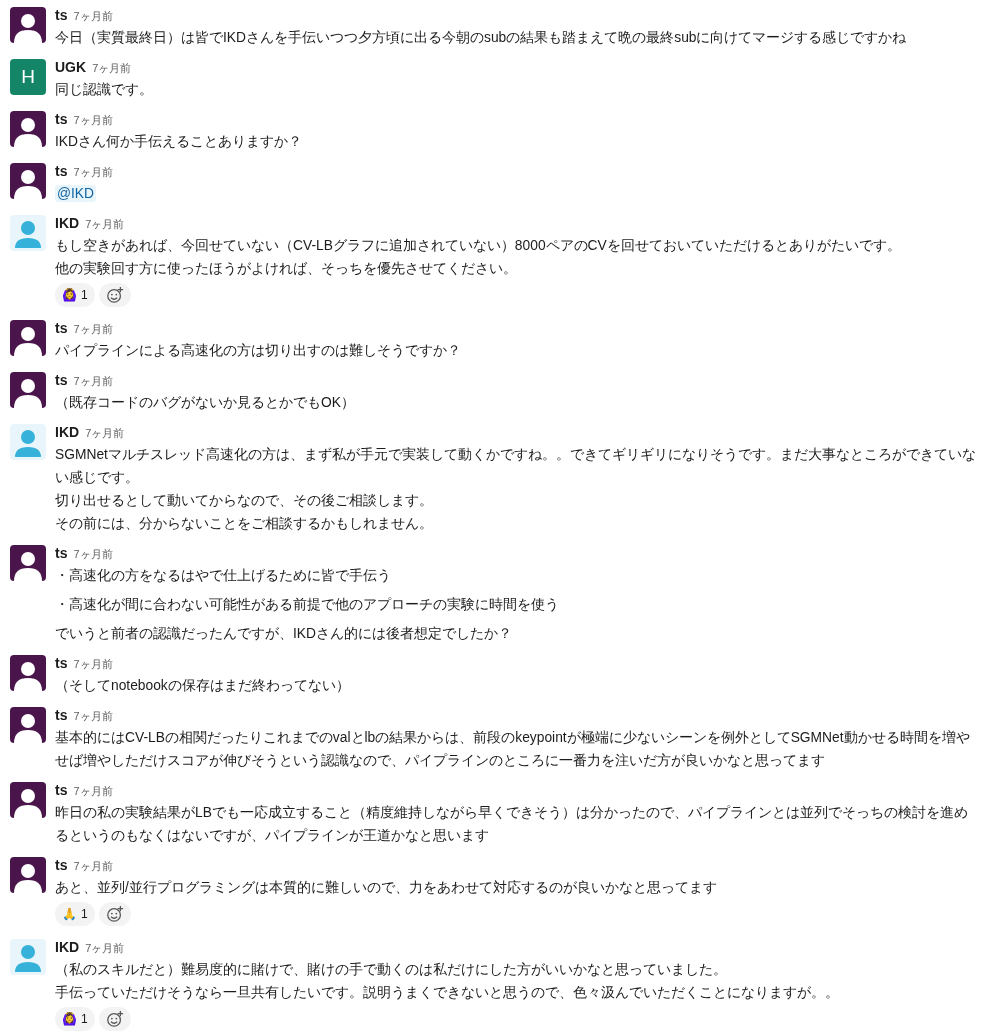 The height and width of the screenshot is (1031, 982). I want to click on message-text: 他の実験回す方に使ったほうがよければ、そっちを優先させてください。, so click(286, 269).